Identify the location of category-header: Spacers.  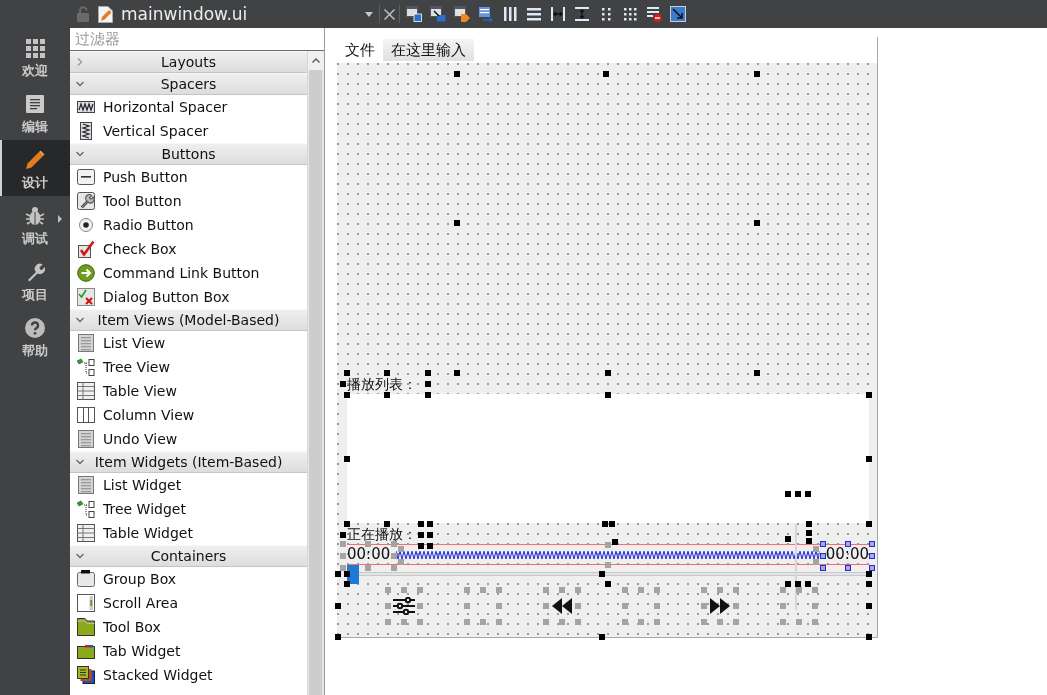
(188, 84).